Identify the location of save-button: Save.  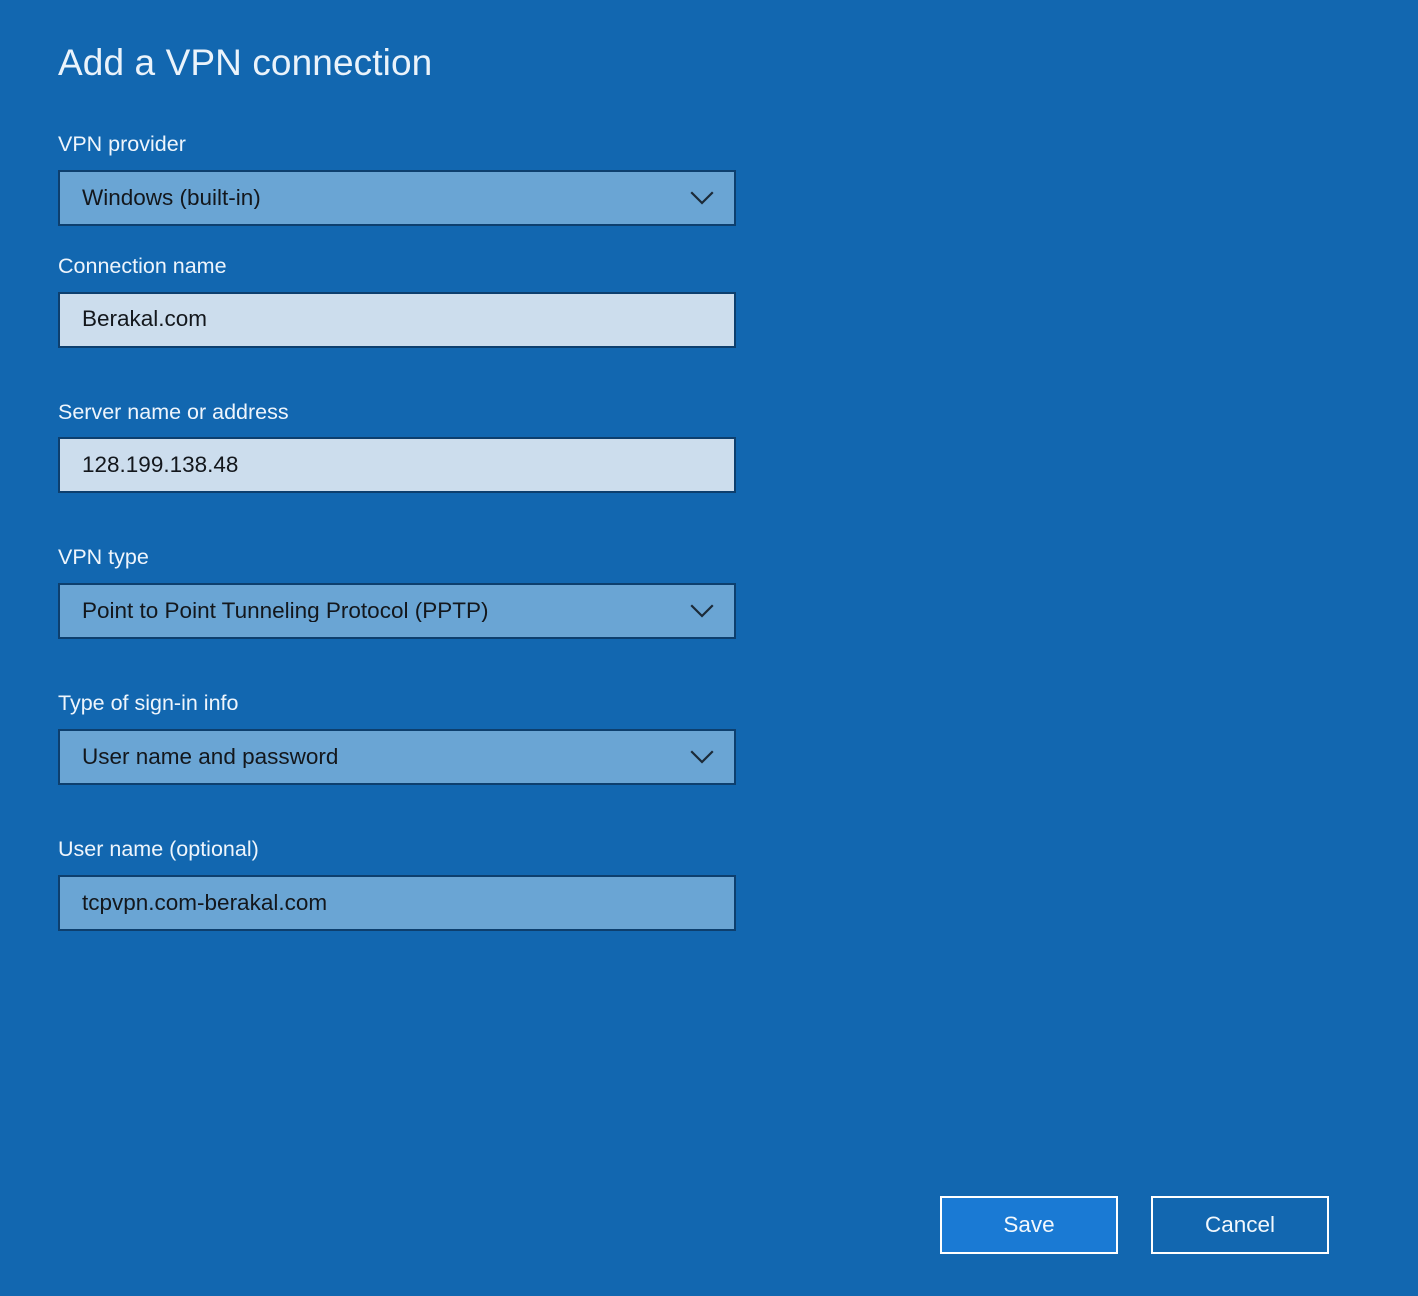
(1029, 1225).